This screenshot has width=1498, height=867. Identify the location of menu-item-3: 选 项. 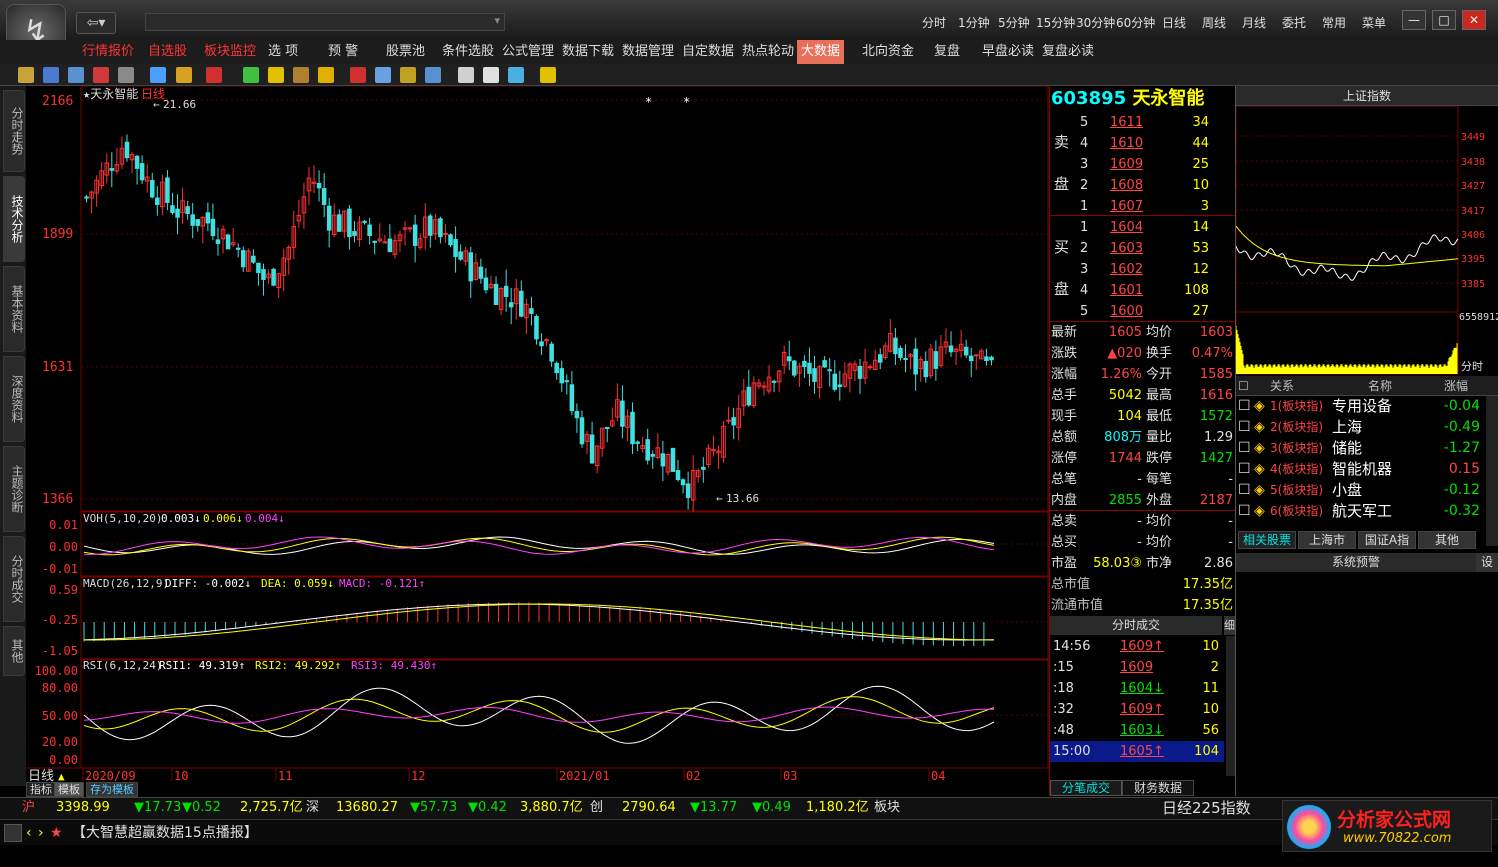
(283, 52).